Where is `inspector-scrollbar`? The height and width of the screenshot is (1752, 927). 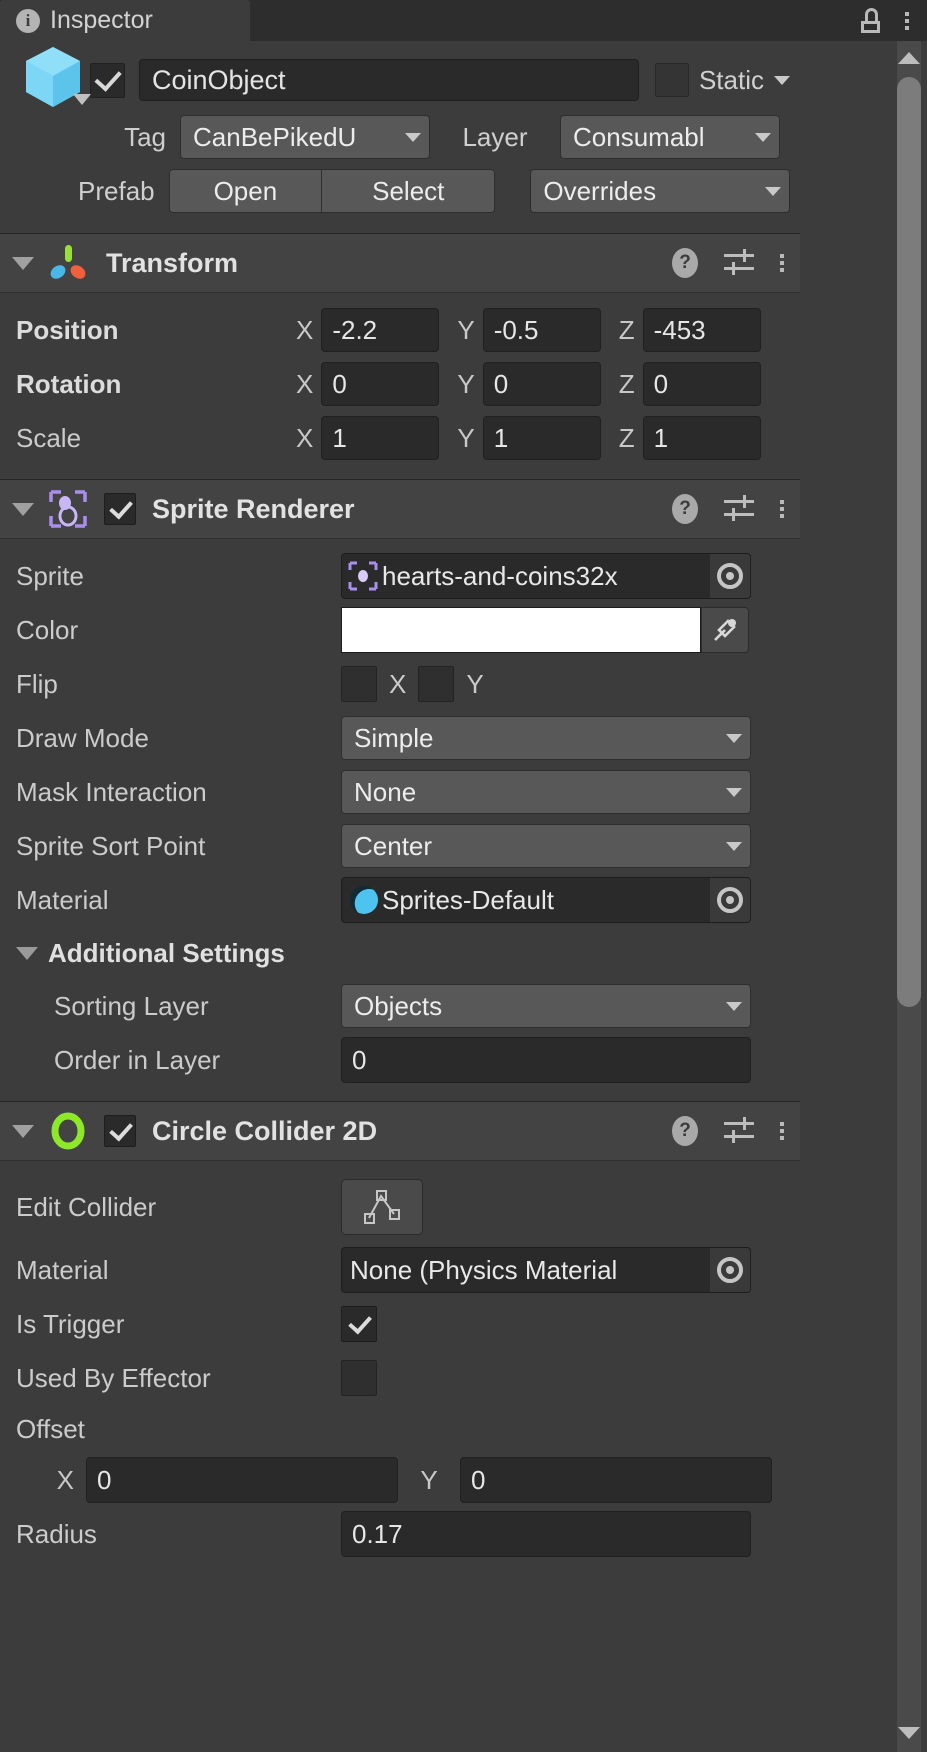
inspector-scrollbar is located at coordinates (863, 896).